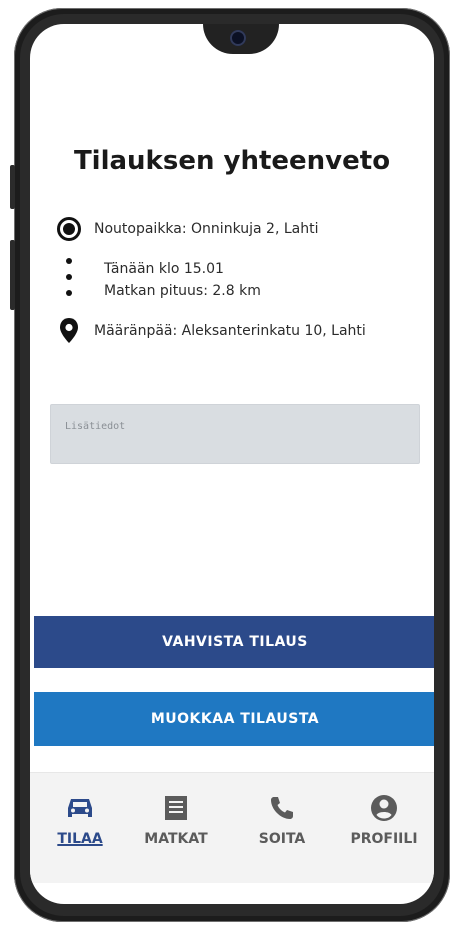 This screenshot has width=455, height=926. Describe the element at coordinates (206, 229) in the screenshot. I see `pickup-label: Noutopaikka: Onninkuja 2, Lahti` at that location.